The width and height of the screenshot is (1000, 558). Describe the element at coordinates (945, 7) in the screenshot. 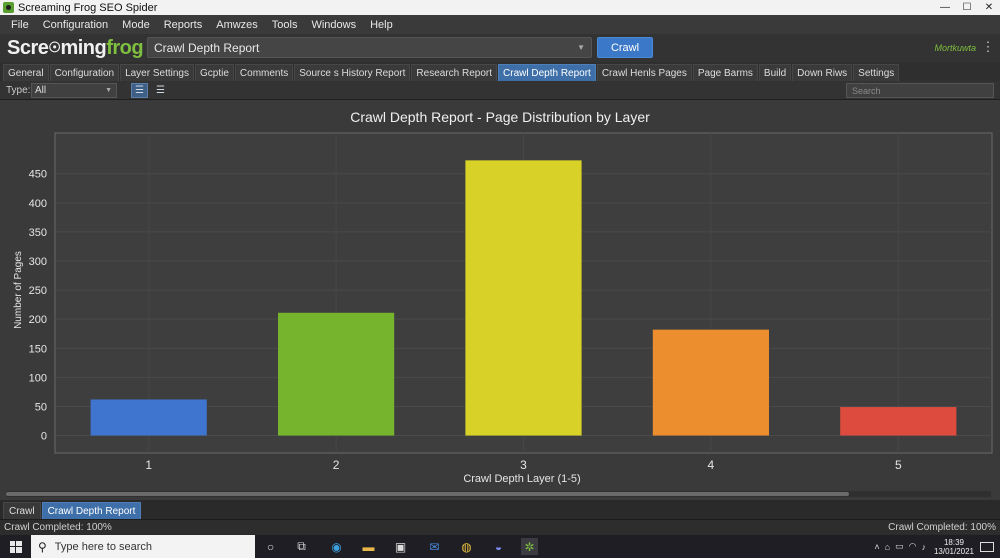

I see `minimize-icon: —` at that location.